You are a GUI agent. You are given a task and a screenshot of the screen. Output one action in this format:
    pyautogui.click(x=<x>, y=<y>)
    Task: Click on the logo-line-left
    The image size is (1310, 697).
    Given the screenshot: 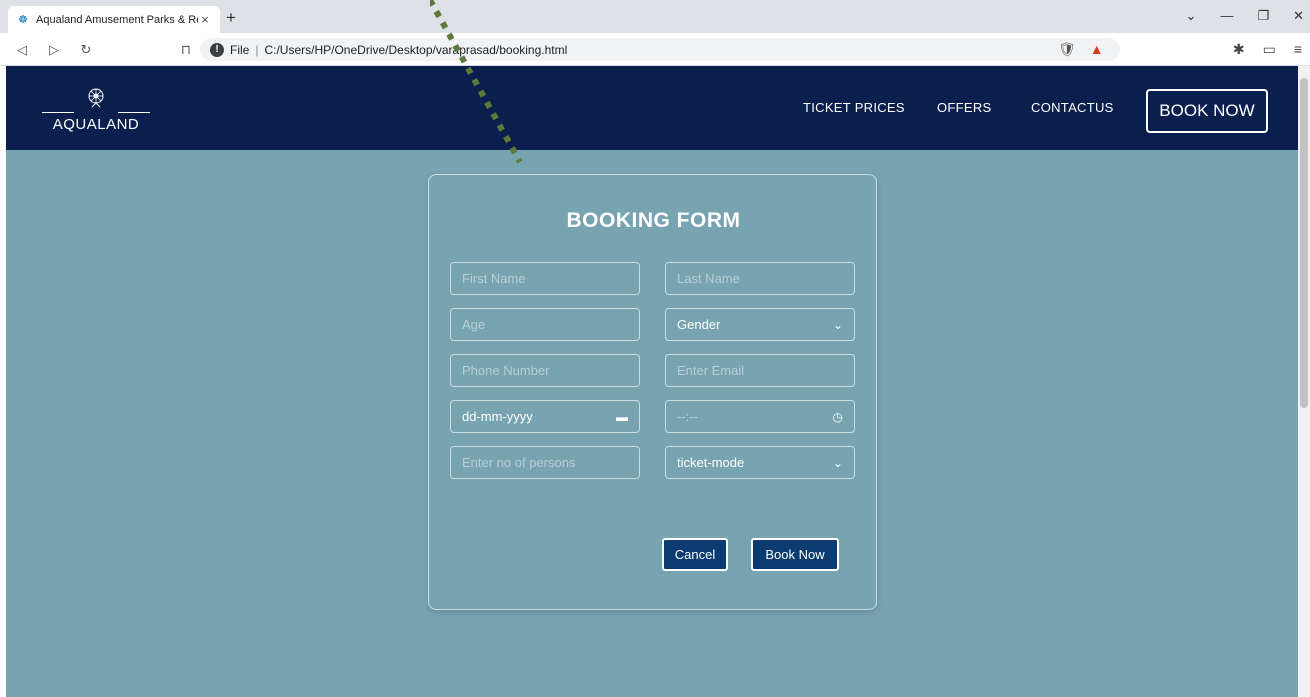 What is the action you would take?
    pyautogui.click(x=58, y=112)
    